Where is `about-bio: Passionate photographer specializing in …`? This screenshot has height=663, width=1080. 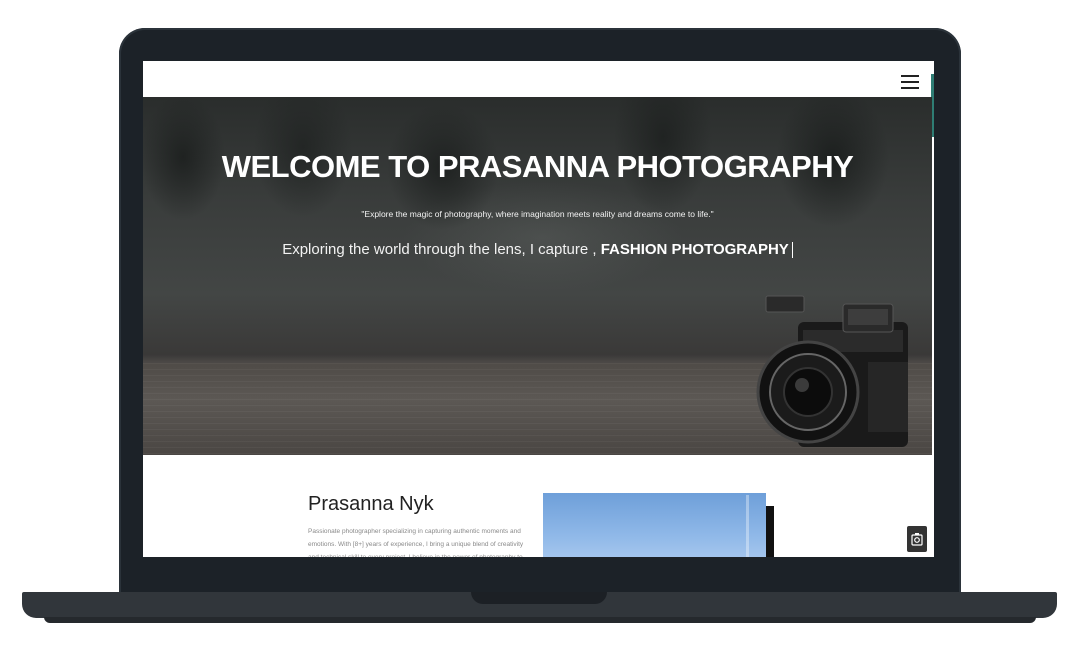 about-bio: Passionate photographer specializing in … is located at coordinates (416, 542).